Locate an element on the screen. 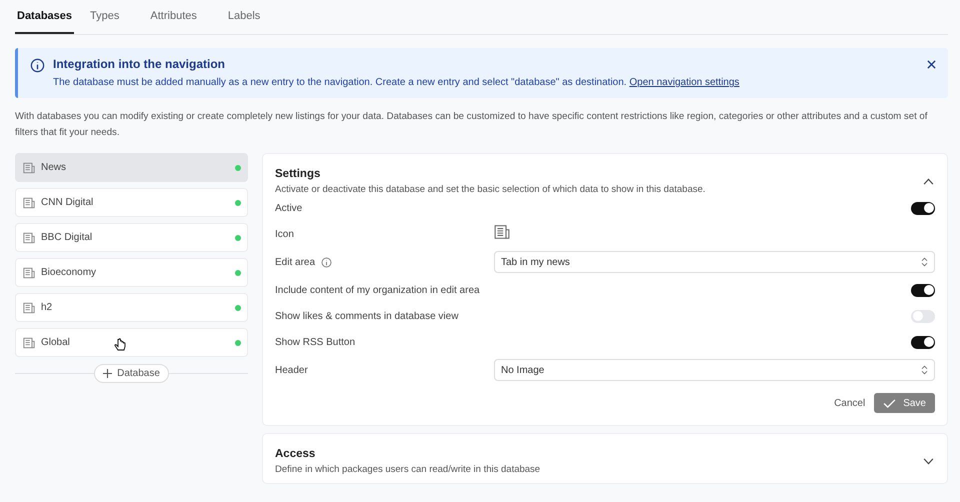 The width and height of the screenshot is (960, 502). setting-label: Active is located at coordinates (288, 208).